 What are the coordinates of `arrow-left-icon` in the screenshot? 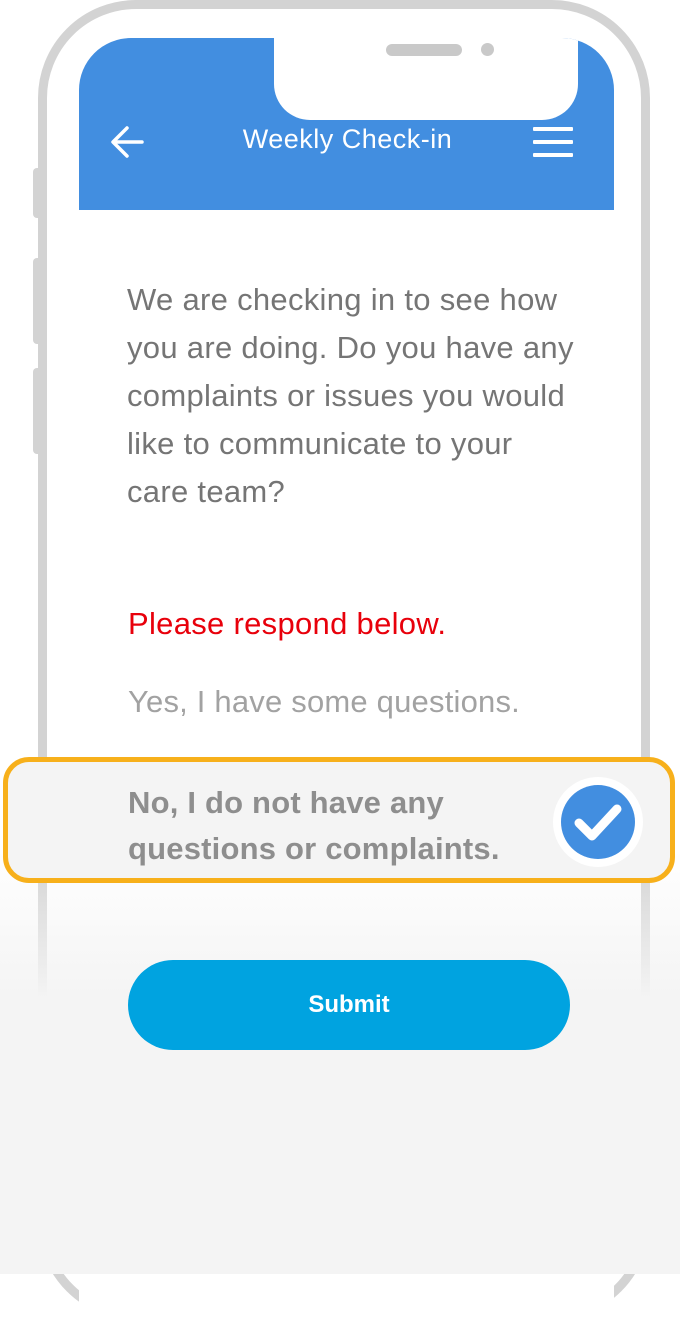 It's located at (127, 142).